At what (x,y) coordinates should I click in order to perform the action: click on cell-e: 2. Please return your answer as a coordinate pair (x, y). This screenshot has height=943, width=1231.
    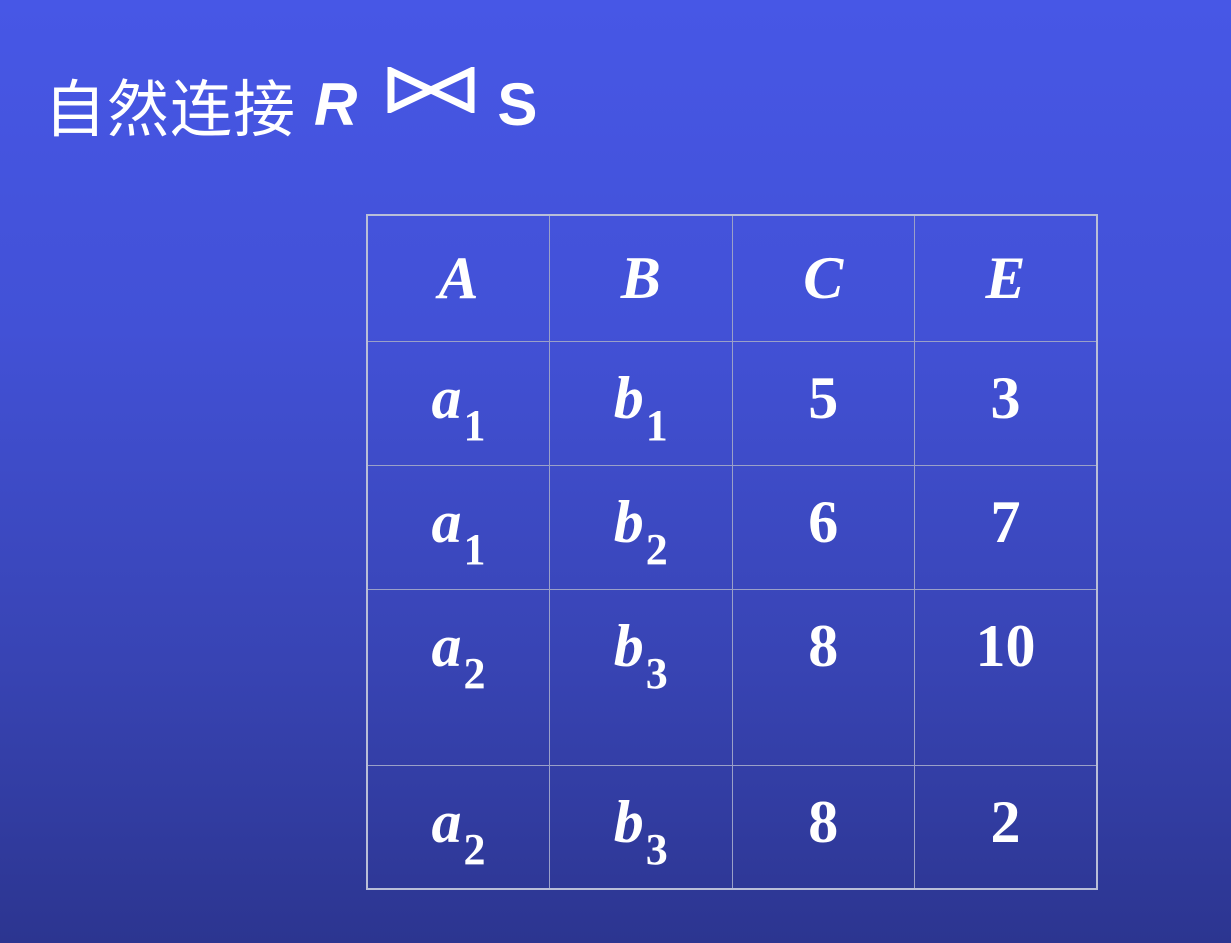
    Looking at the image, I should click on (1006, 827).